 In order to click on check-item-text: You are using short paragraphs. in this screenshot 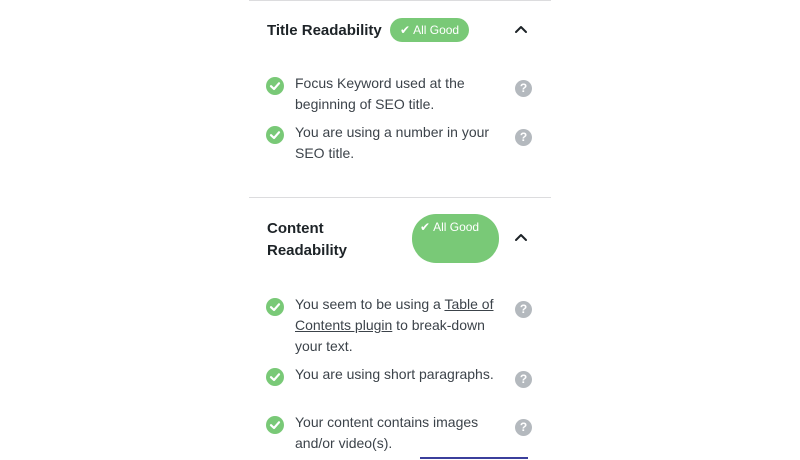, I will do `click(394, 374)`.